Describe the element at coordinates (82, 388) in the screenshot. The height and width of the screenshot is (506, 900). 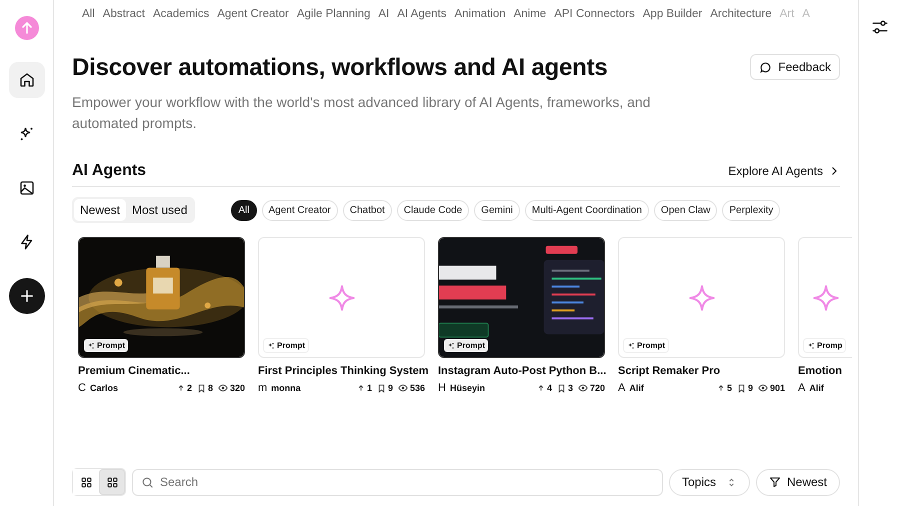
I see `avatar-letter: C` at that location.